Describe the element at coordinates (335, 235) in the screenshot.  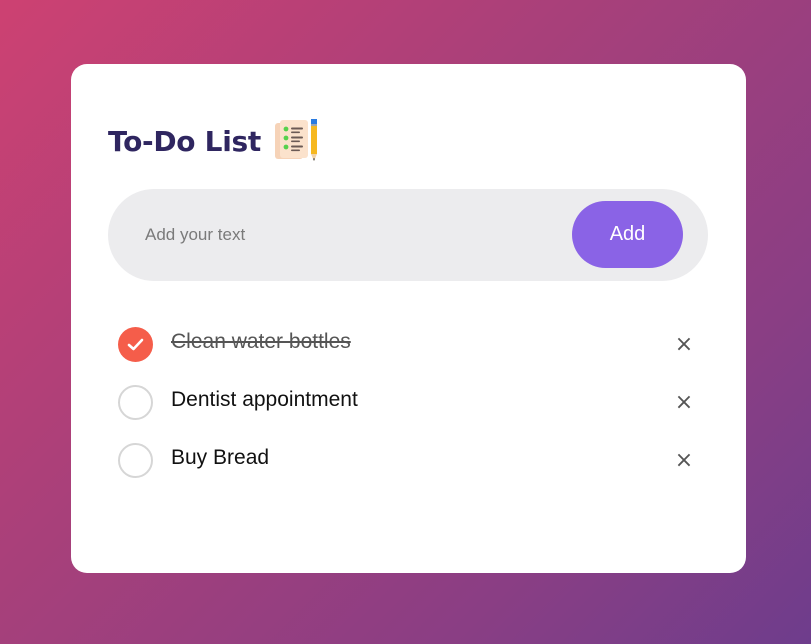
I see `task-input` at that location.